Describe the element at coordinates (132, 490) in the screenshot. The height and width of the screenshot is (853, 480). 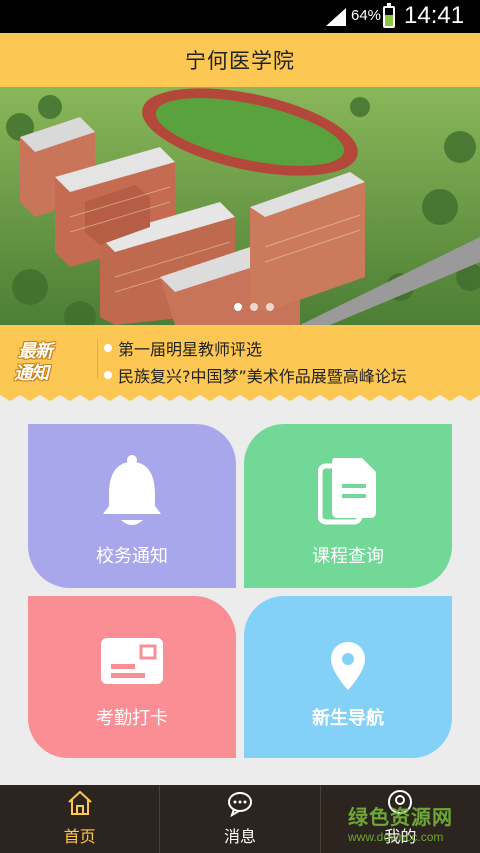
I see `bell-icon` at that location.